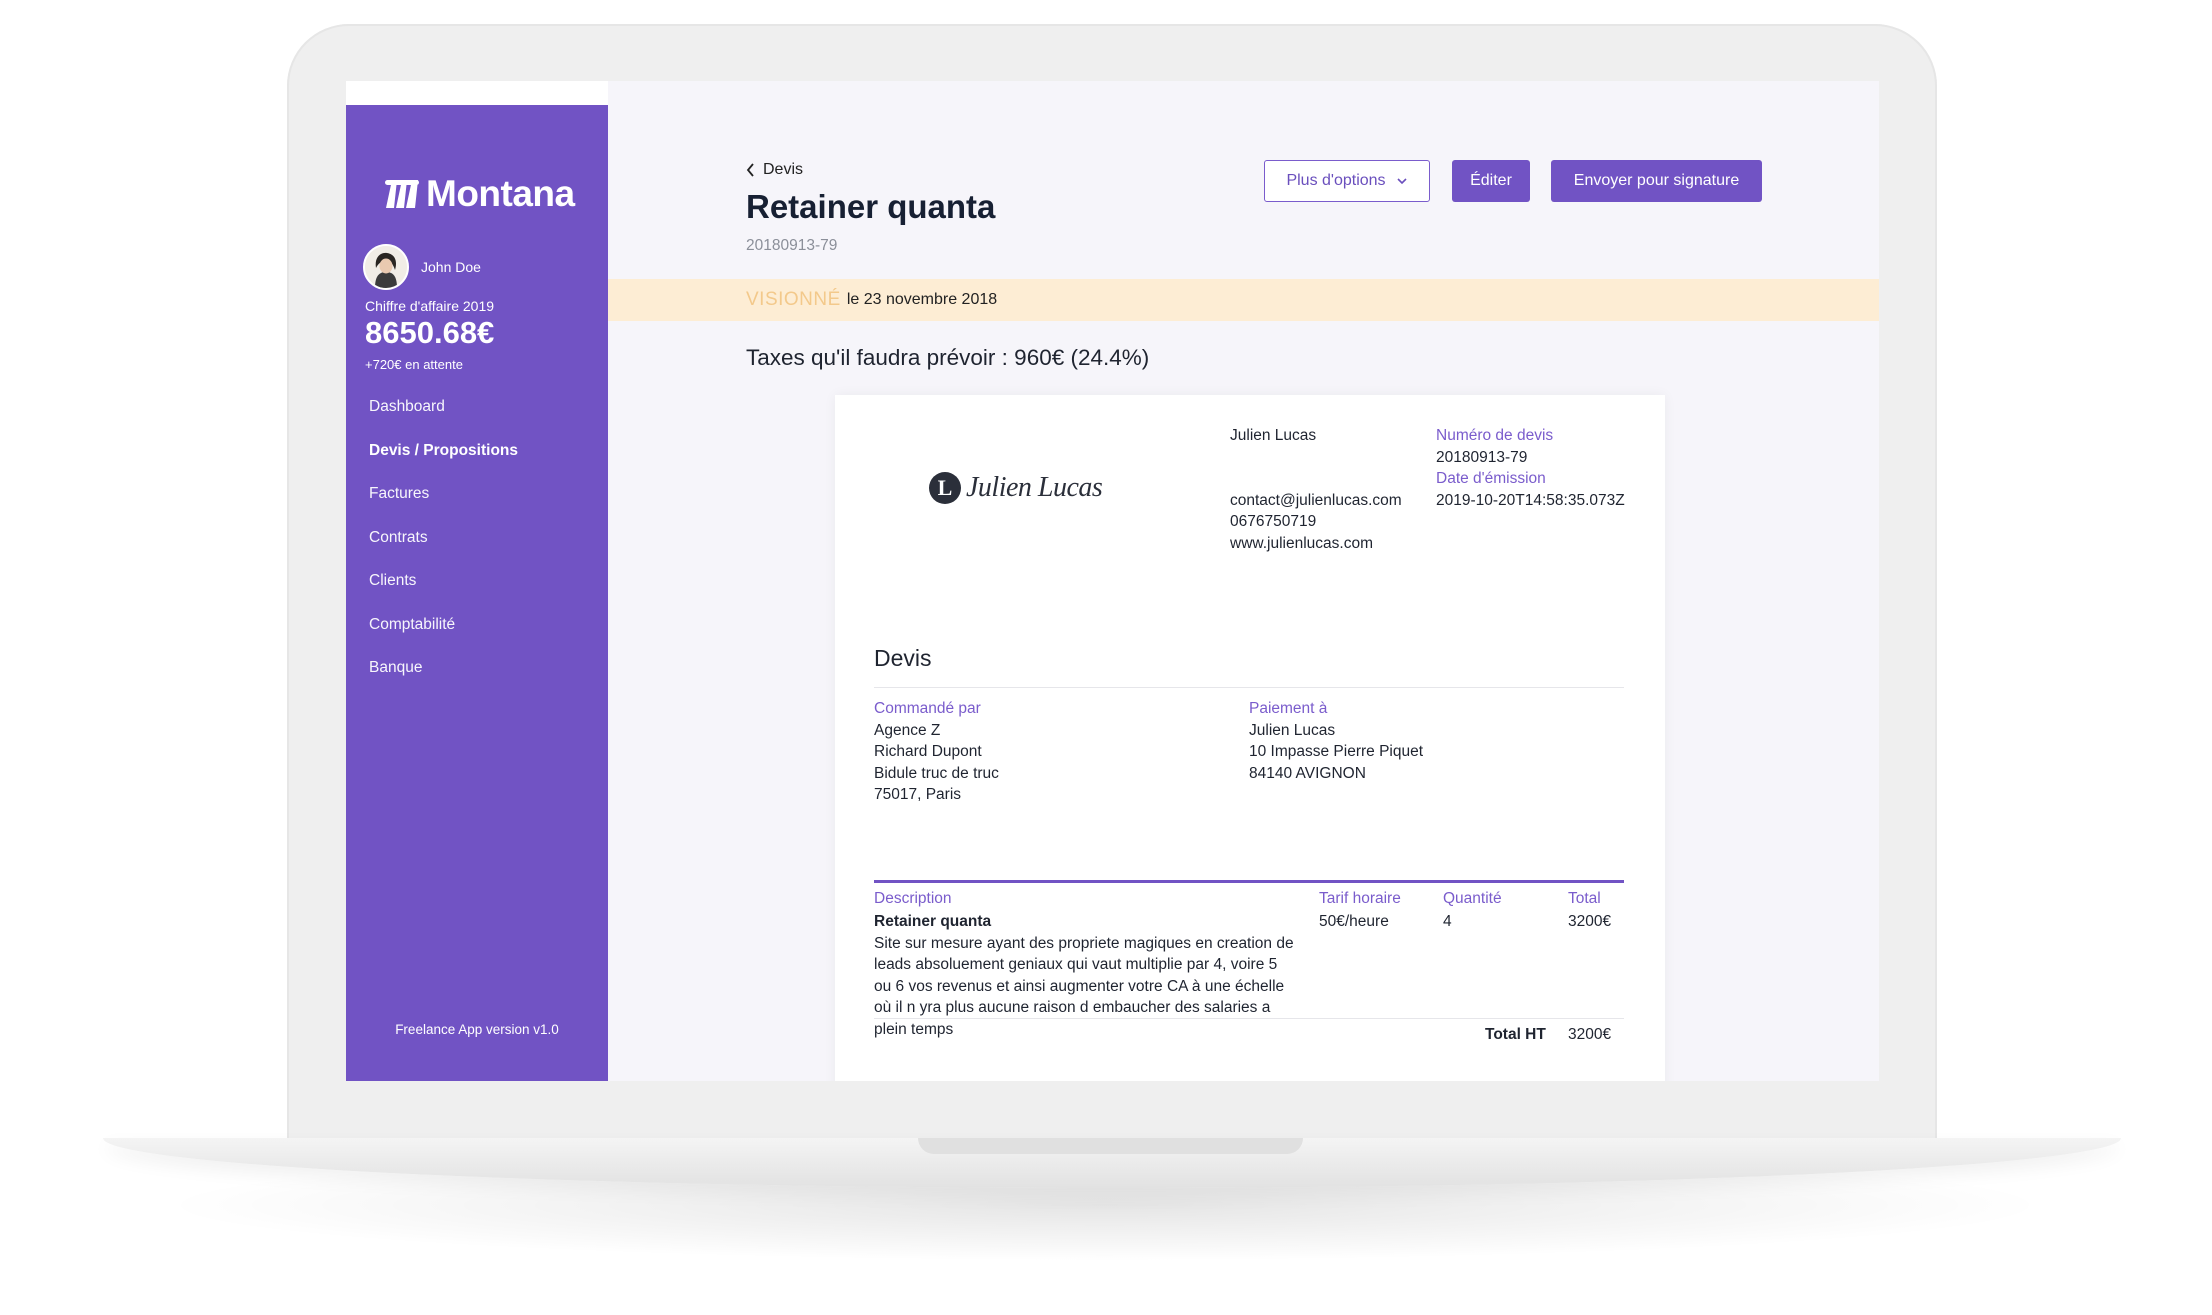 The width and height of the screenshot is (2212, 1315). What do you see at coordinates (443, 407) in the screenshot?
I see `sidebar-item-dashboard: Dashboard` at bounding box center [443, 407].